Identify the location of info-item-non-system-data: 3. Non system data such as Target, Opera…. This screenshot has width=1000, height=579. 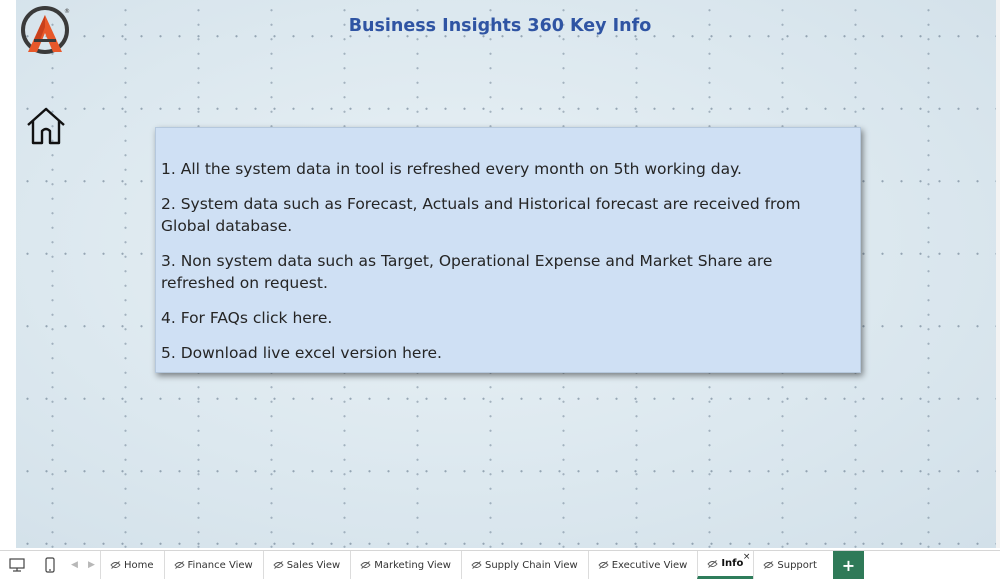
(467, 272).